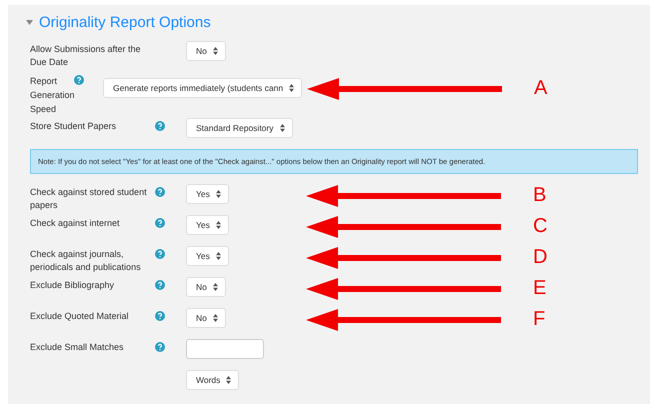  I want to click on collapse-caret-icon, so click(29, 22).